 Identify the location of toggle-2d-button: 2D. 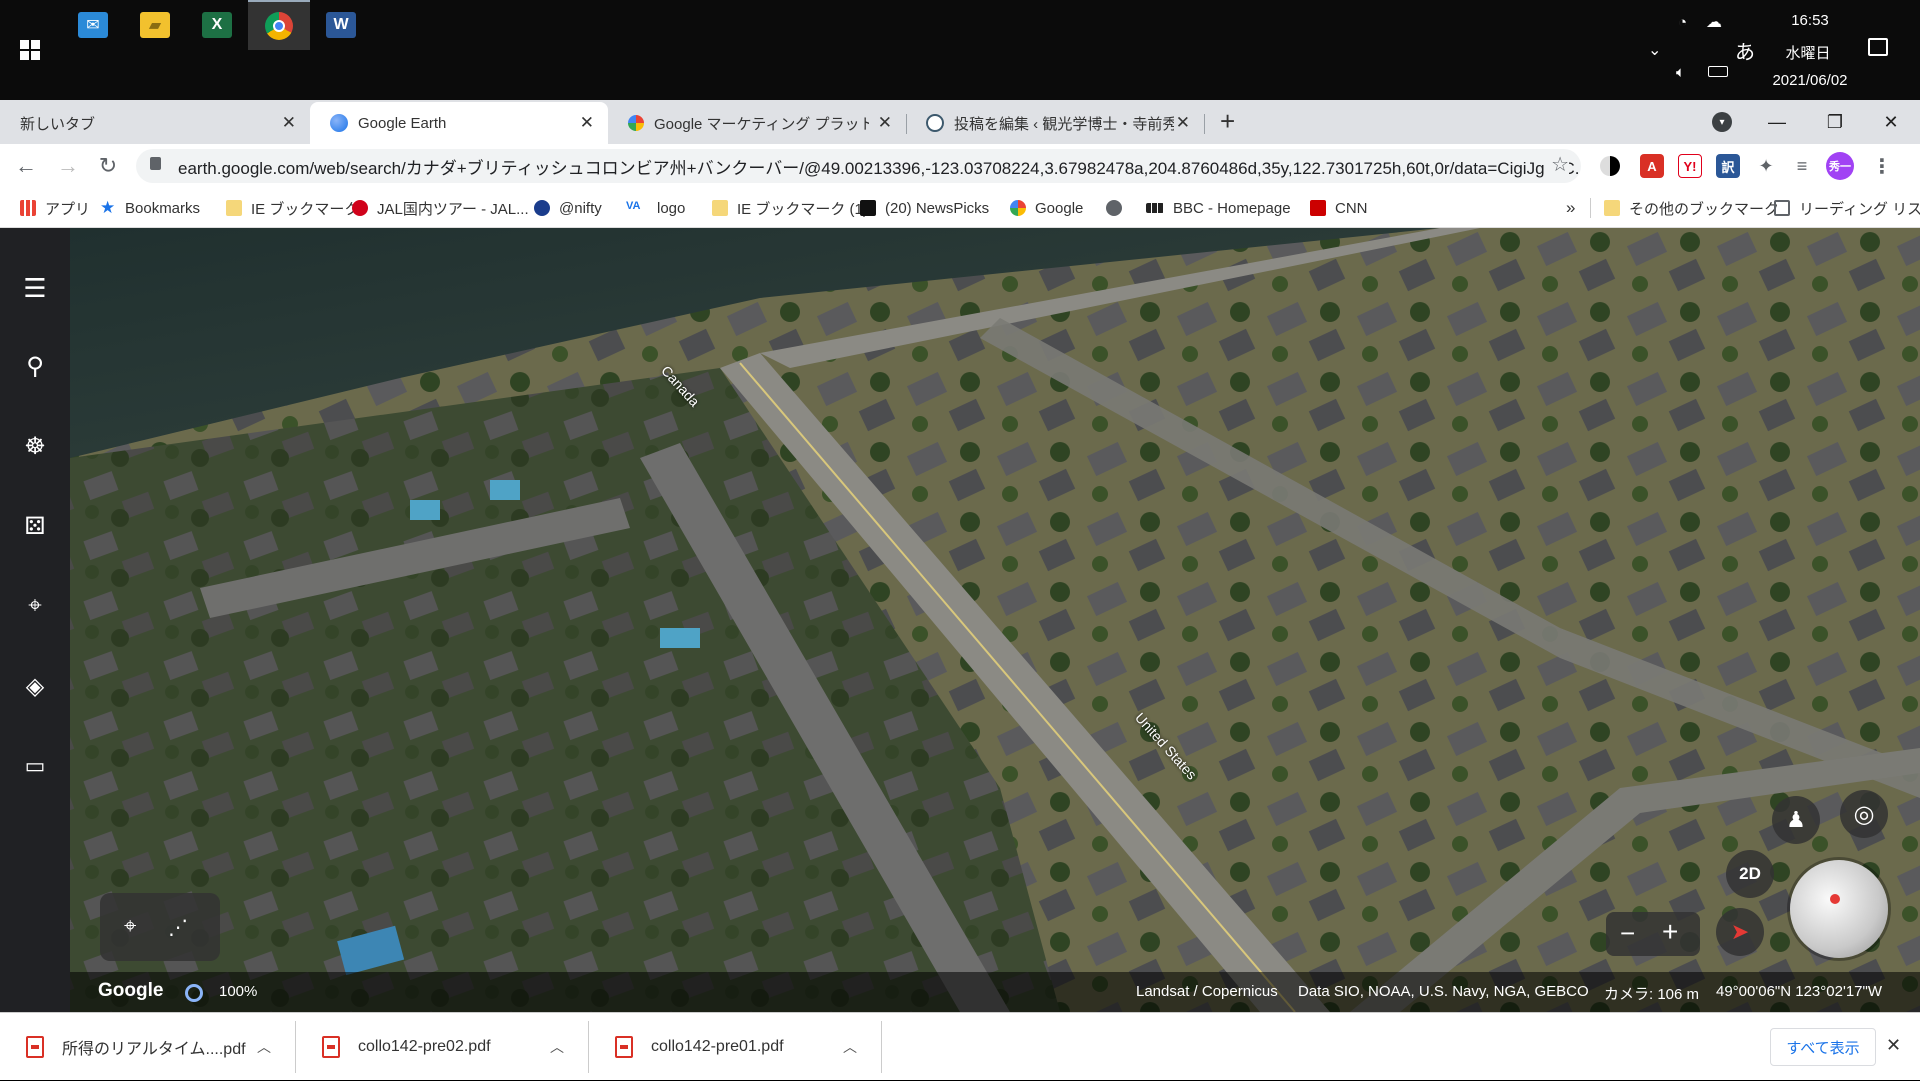
(1750, 874).